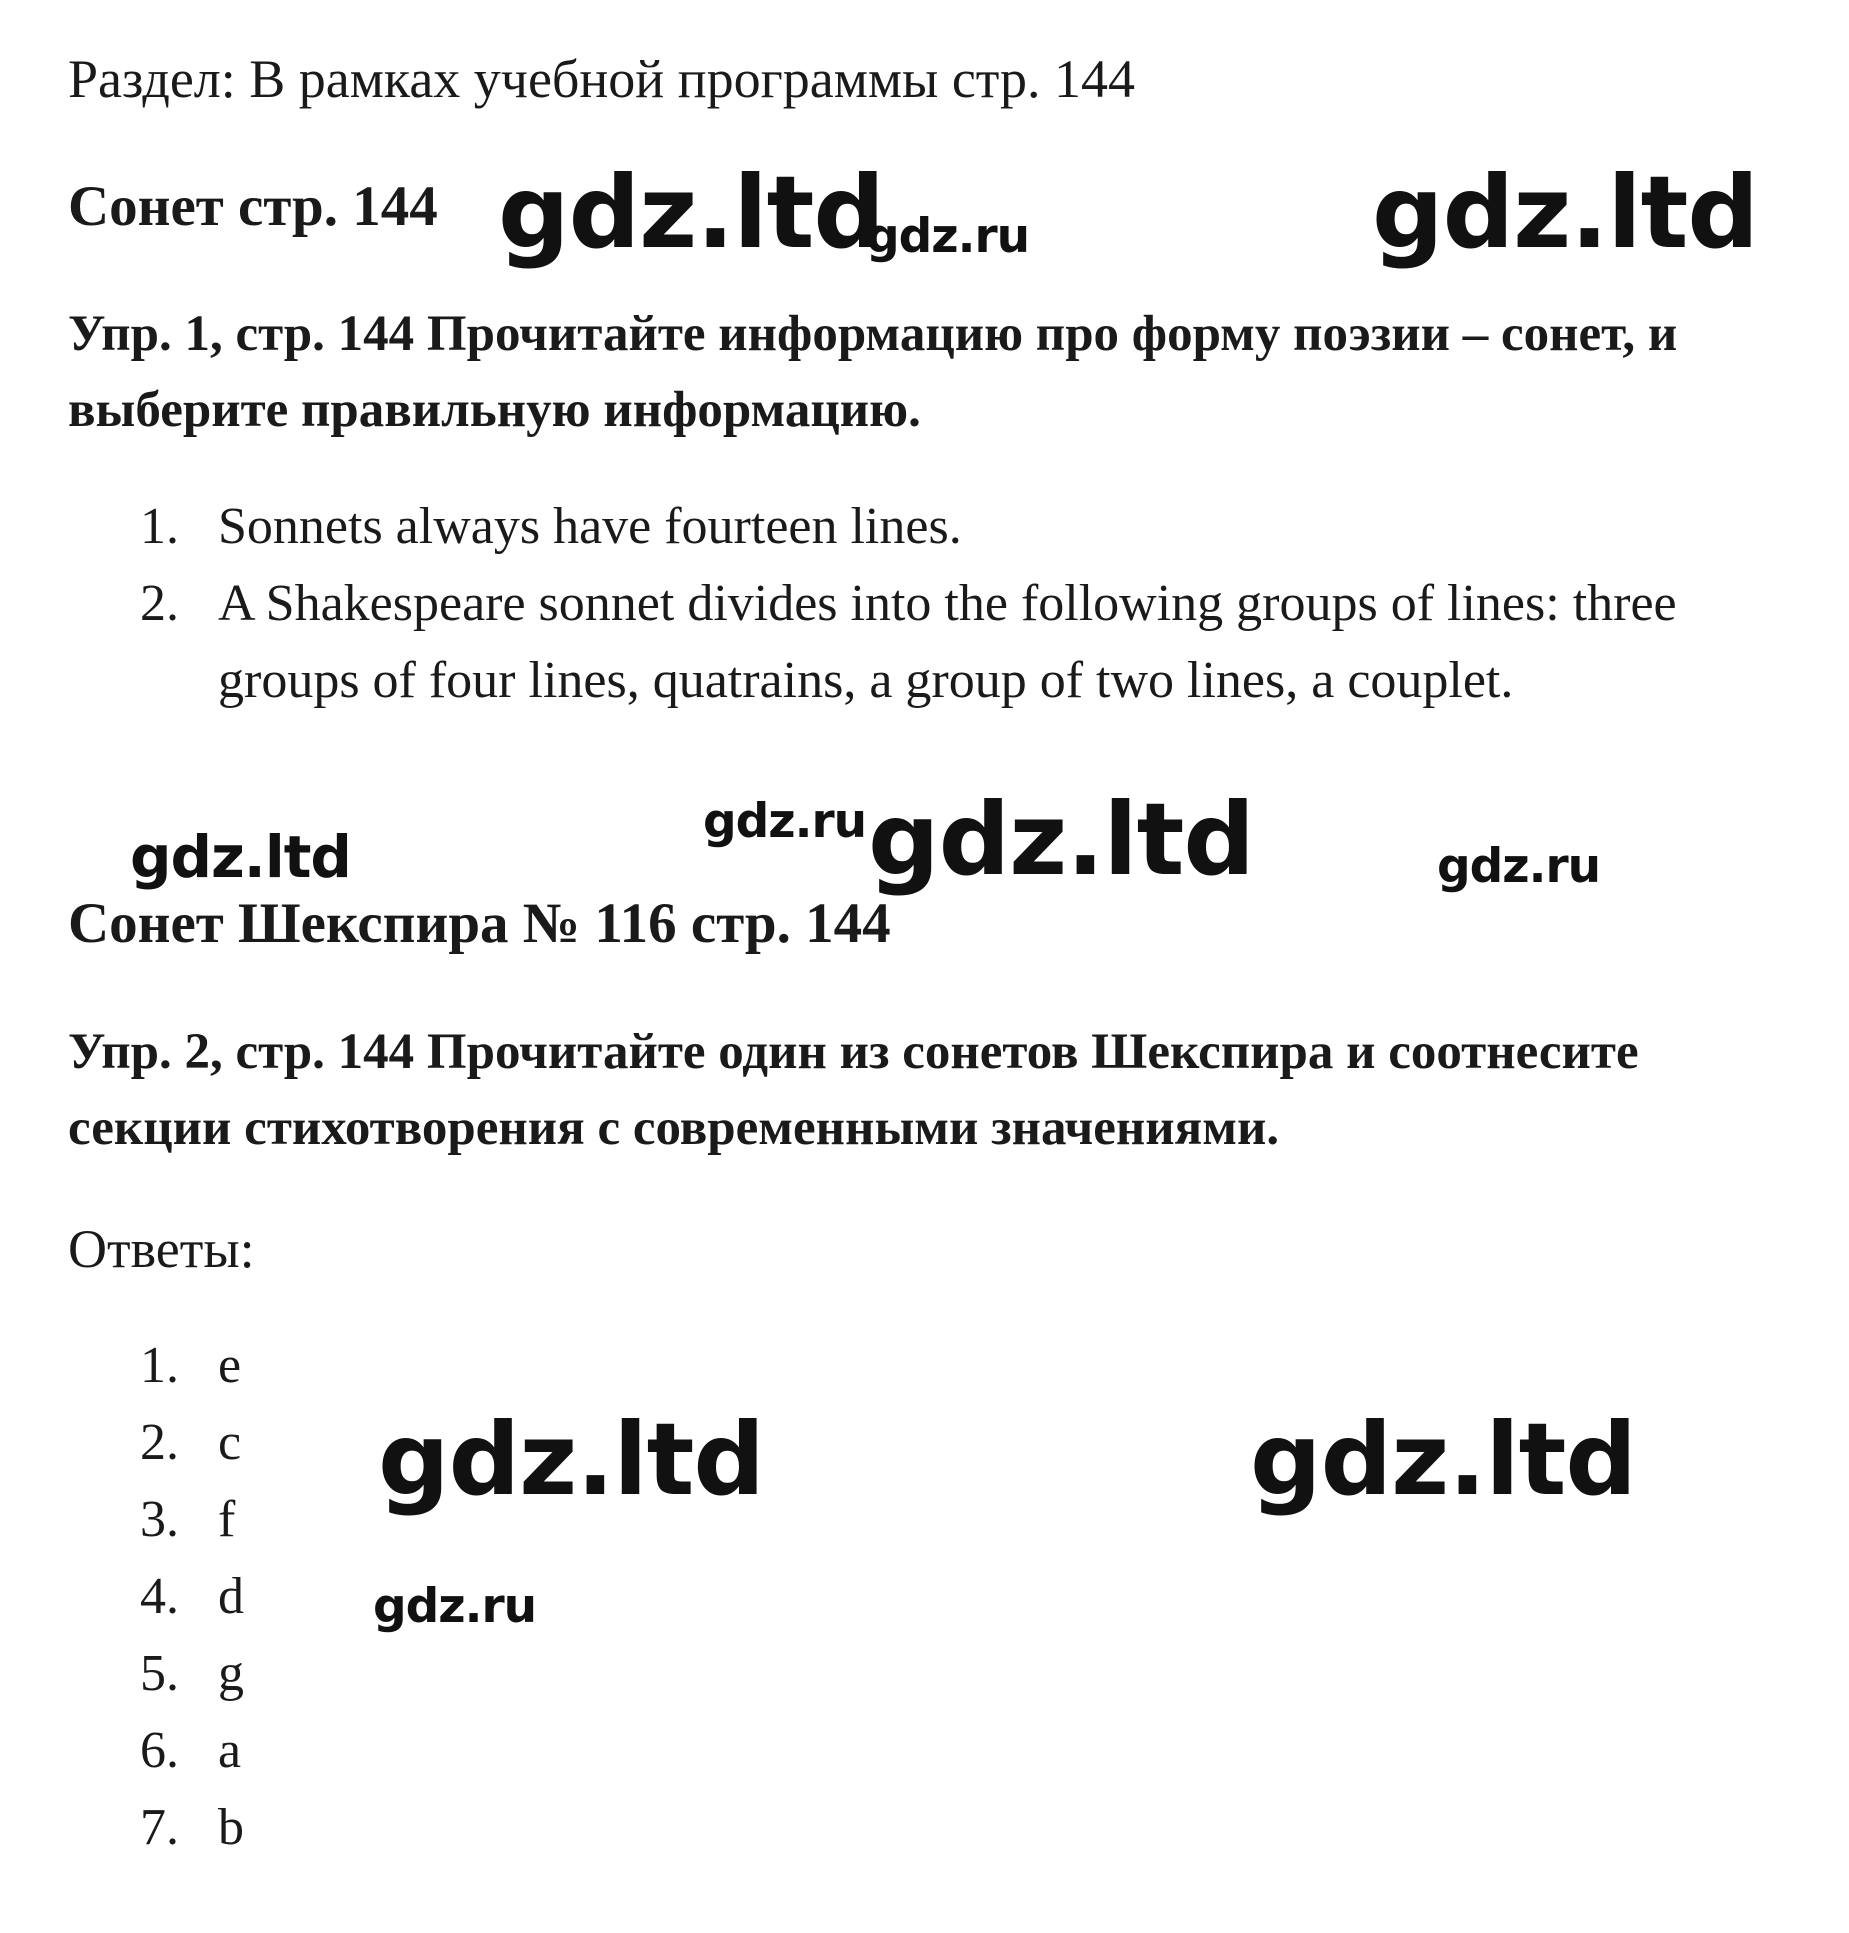  I want to click on list-item-text: a, so click(230, 1750).